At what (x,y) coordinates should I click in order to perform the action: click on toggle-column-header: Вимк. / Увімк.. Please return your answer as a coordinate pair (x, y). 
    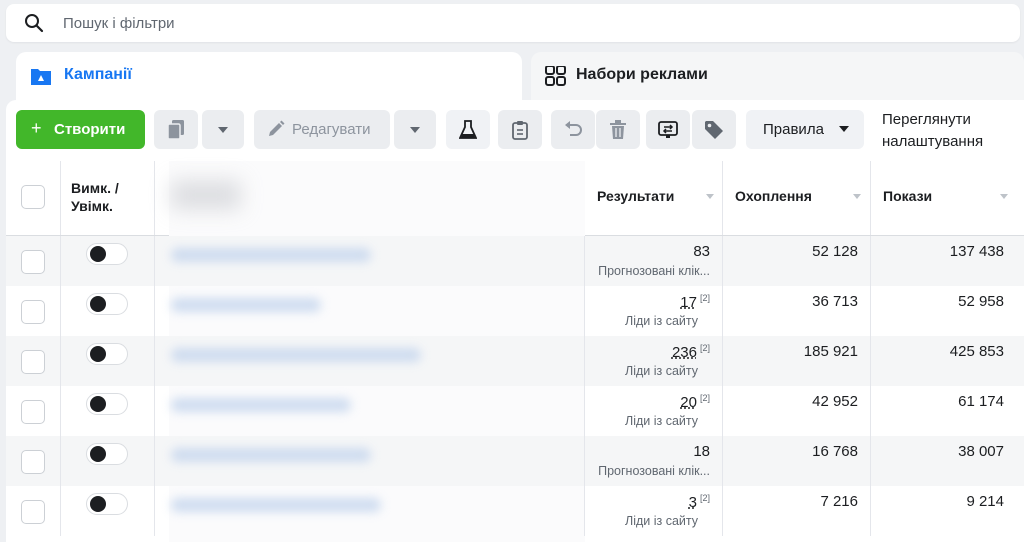
    Looking at the image, I should click on (108, 198).